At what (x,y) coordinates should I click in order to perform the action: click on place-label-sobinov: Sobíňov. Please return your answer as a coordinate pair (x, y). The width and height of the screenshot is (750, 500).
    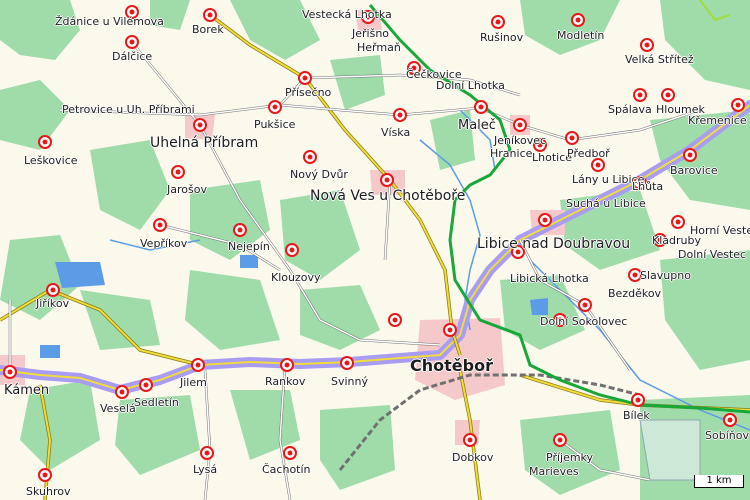
    Looking at the image, I should click on (727, 436).